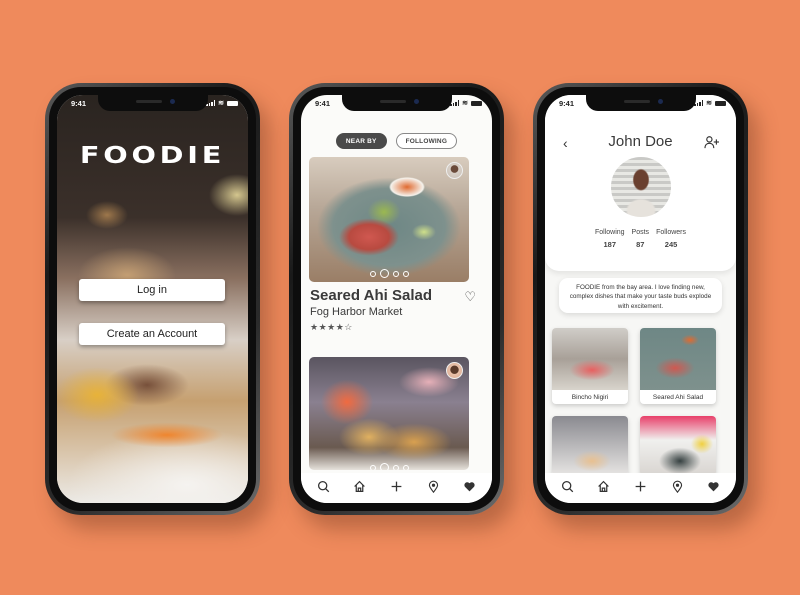 The width and height of the screenshot is (800, 595). Describe the element at coordinates (671, 232) in the screenshot. I see `stat-label: Followers` at that location.